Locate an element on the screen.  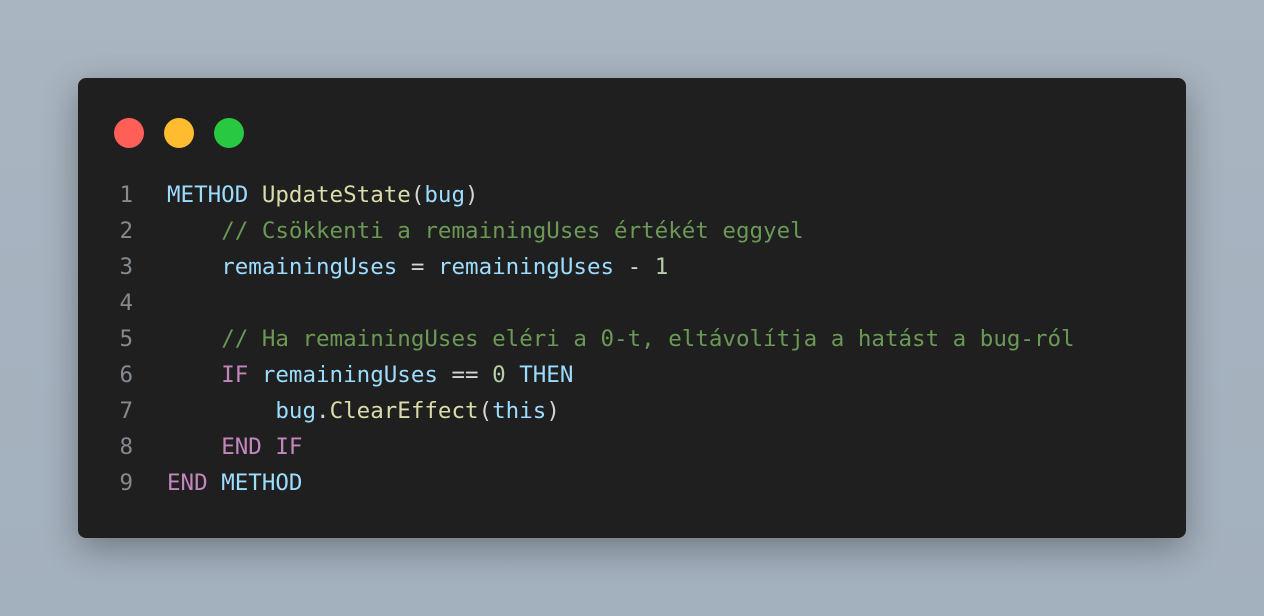
code-line: 3 remainingUses = remainingUses - 1 is located at coordinates (632, 267).